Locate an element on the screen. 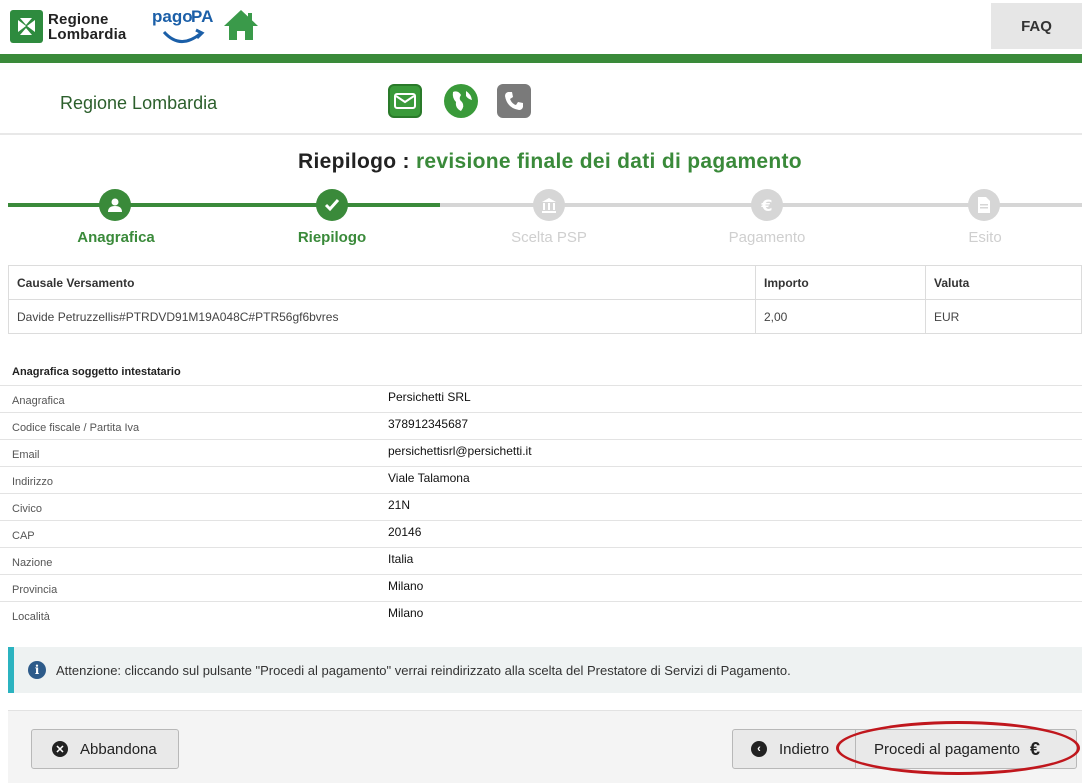  stepper-progress-line is located at coordinates (224, 205).